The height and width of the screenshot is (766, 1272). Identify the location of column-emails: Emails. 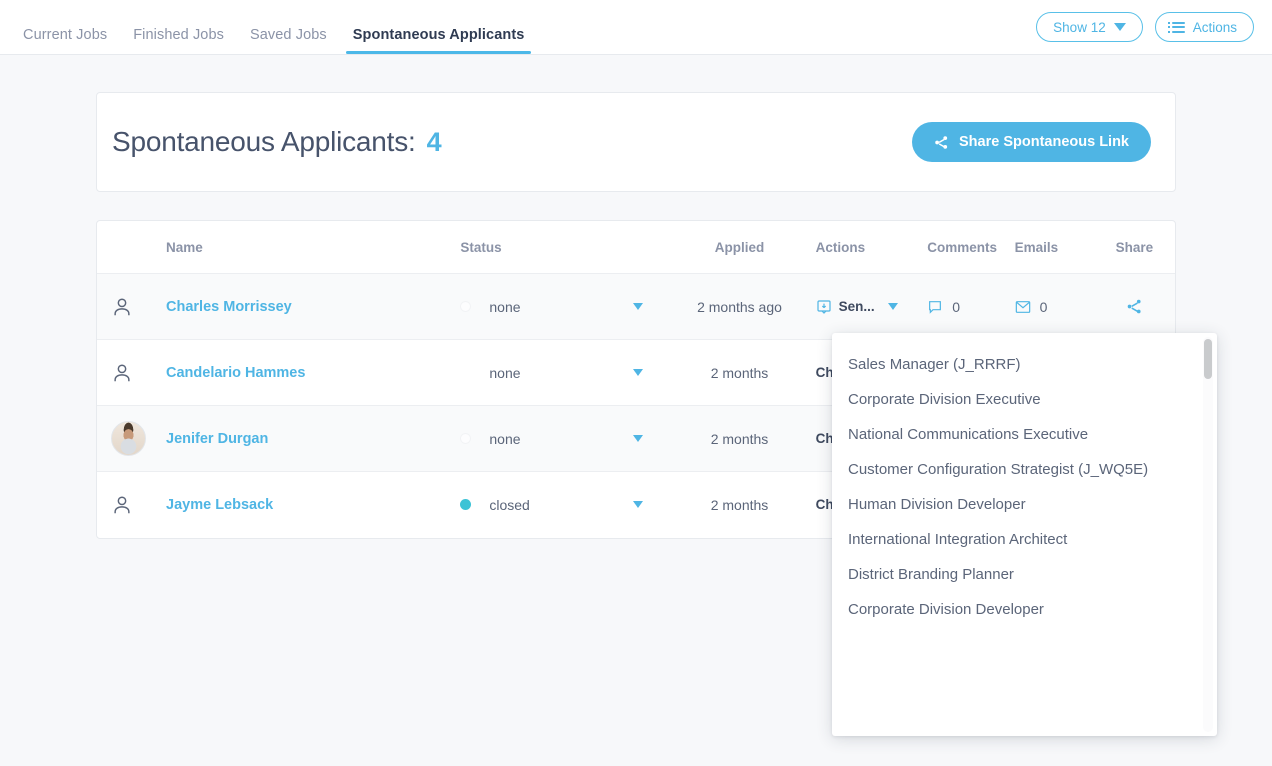
(1054, 247).